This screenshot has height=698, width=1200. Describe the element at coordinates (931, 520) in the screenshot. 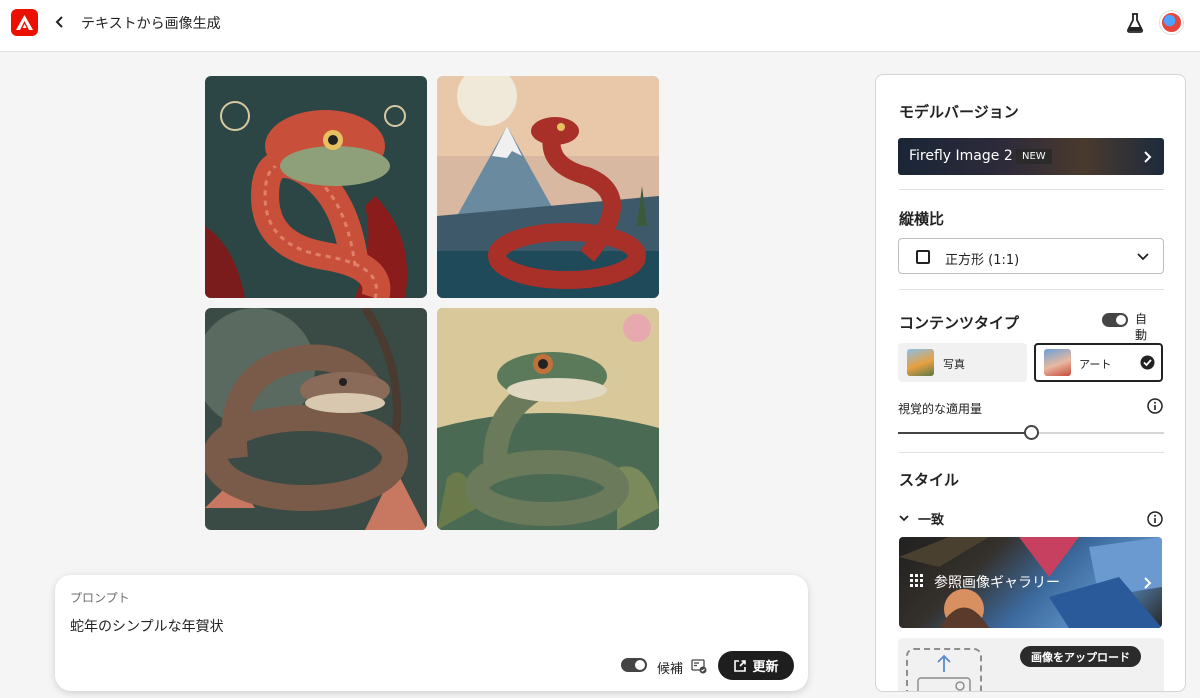

I see `match-label: 一致` at that location.